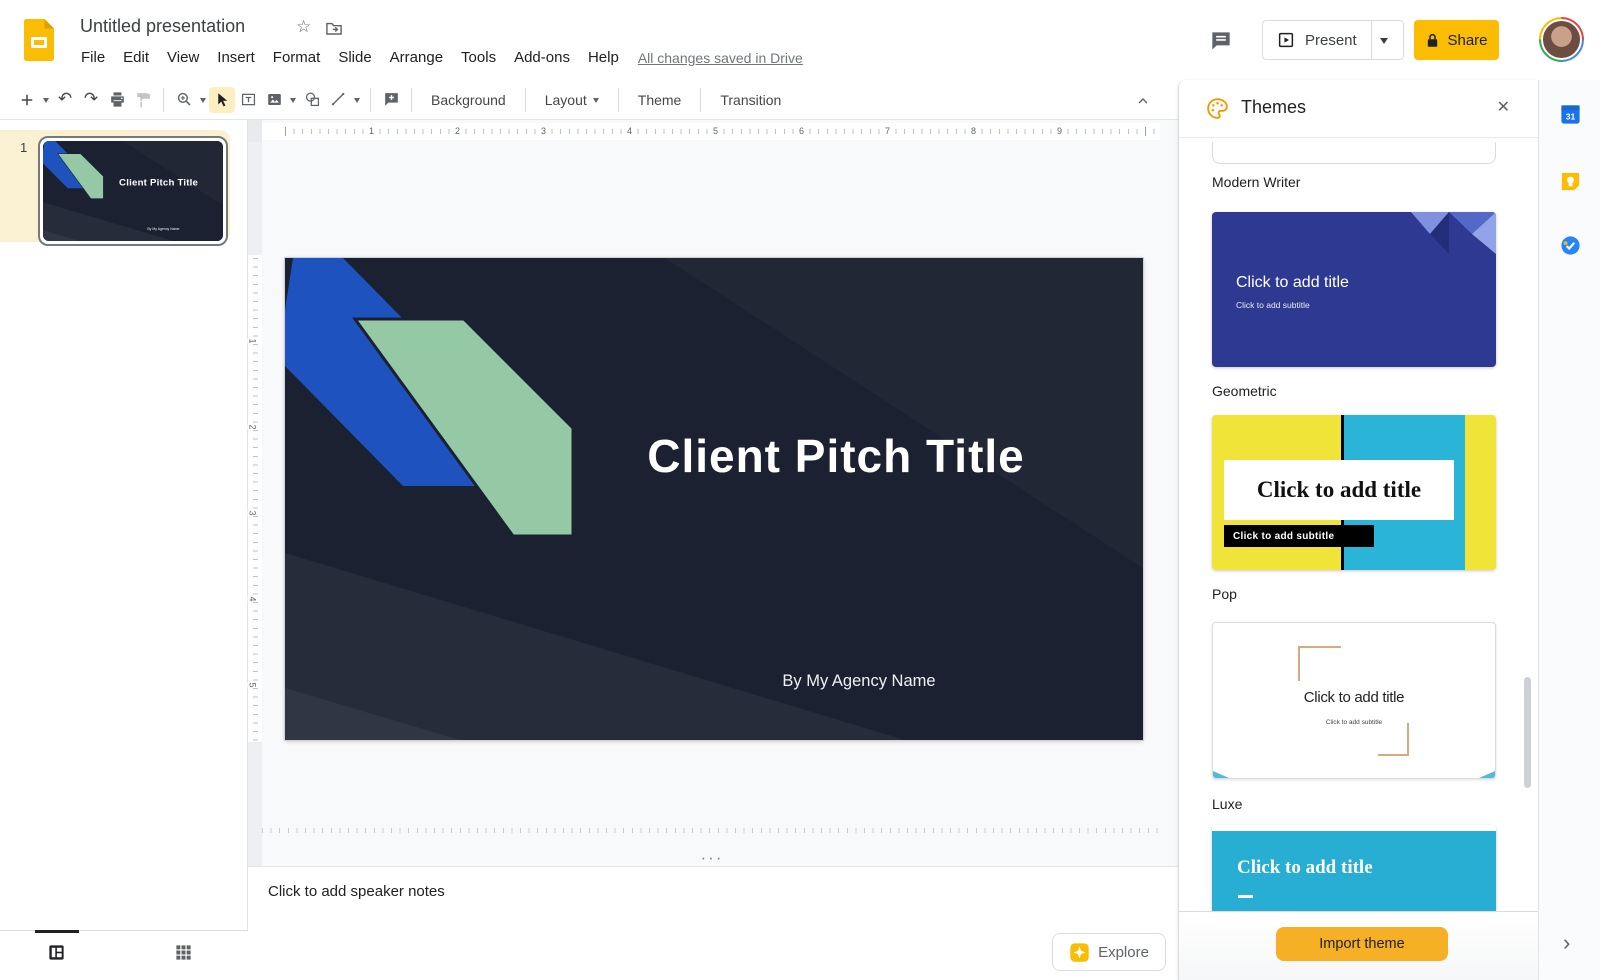 The image size is (1600, 980). What do you see at coordinates (39, 40) in the screenshot?
I see `slides-logo-icon` at bounding box center [39, 40].